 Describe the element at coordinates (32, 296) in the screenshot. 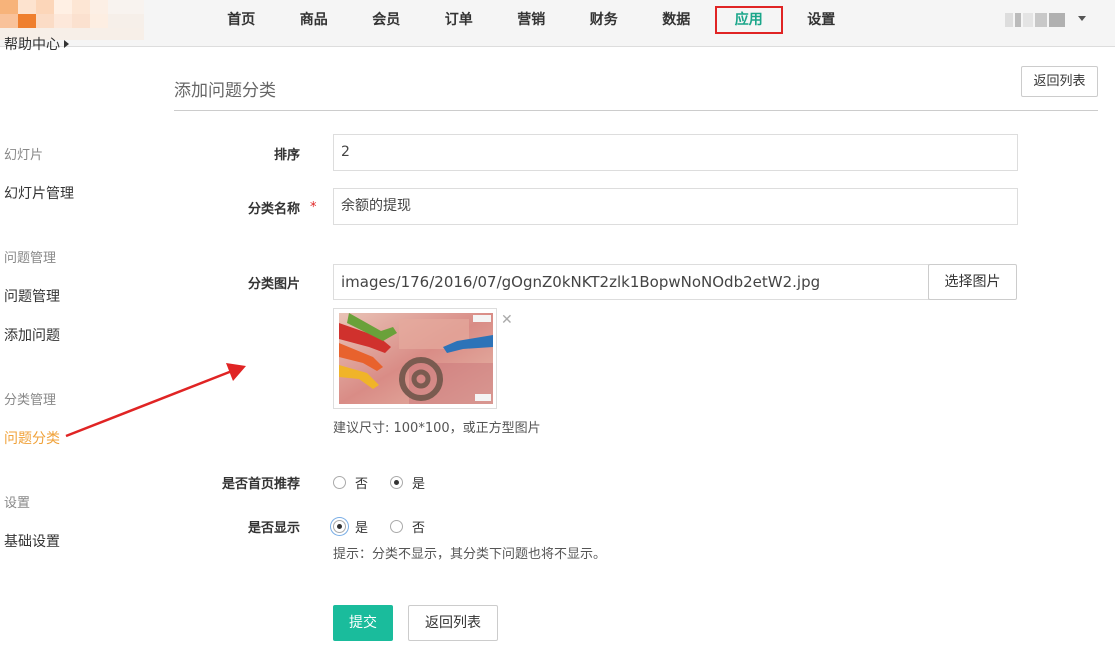

I see `sidebar-item-question-manage: 问题管理` at that location.